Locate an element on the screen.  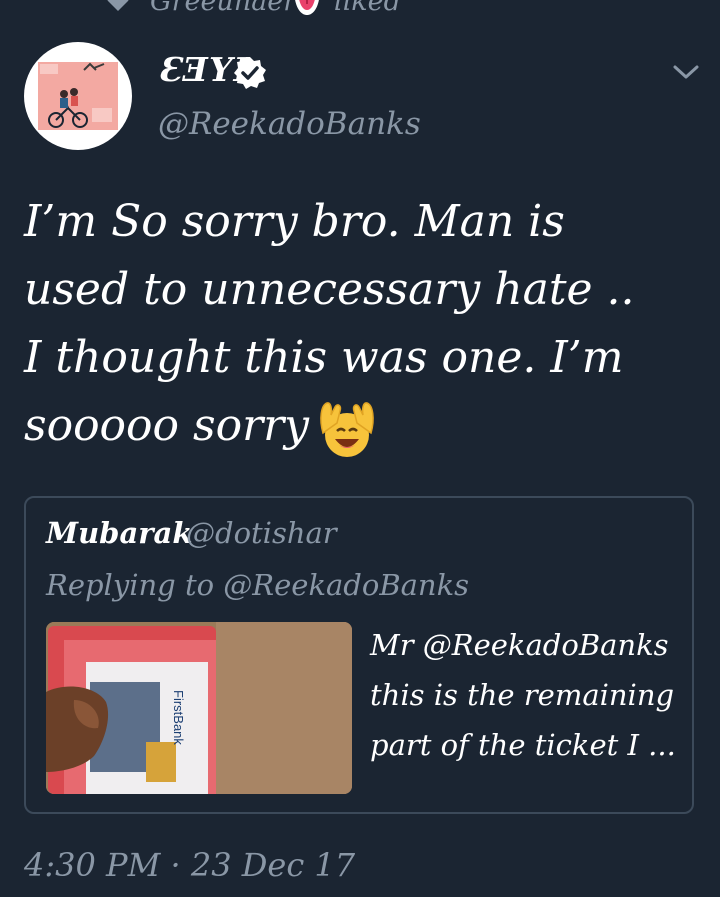
tongue-emoji-icon is located at coordinates (307, 7).